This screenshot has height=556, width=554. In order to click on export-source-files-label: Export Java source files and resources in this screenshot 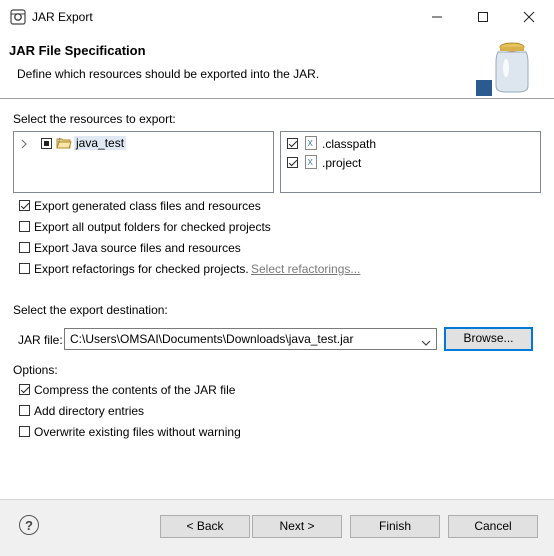, I will do `click(137, 248)`.